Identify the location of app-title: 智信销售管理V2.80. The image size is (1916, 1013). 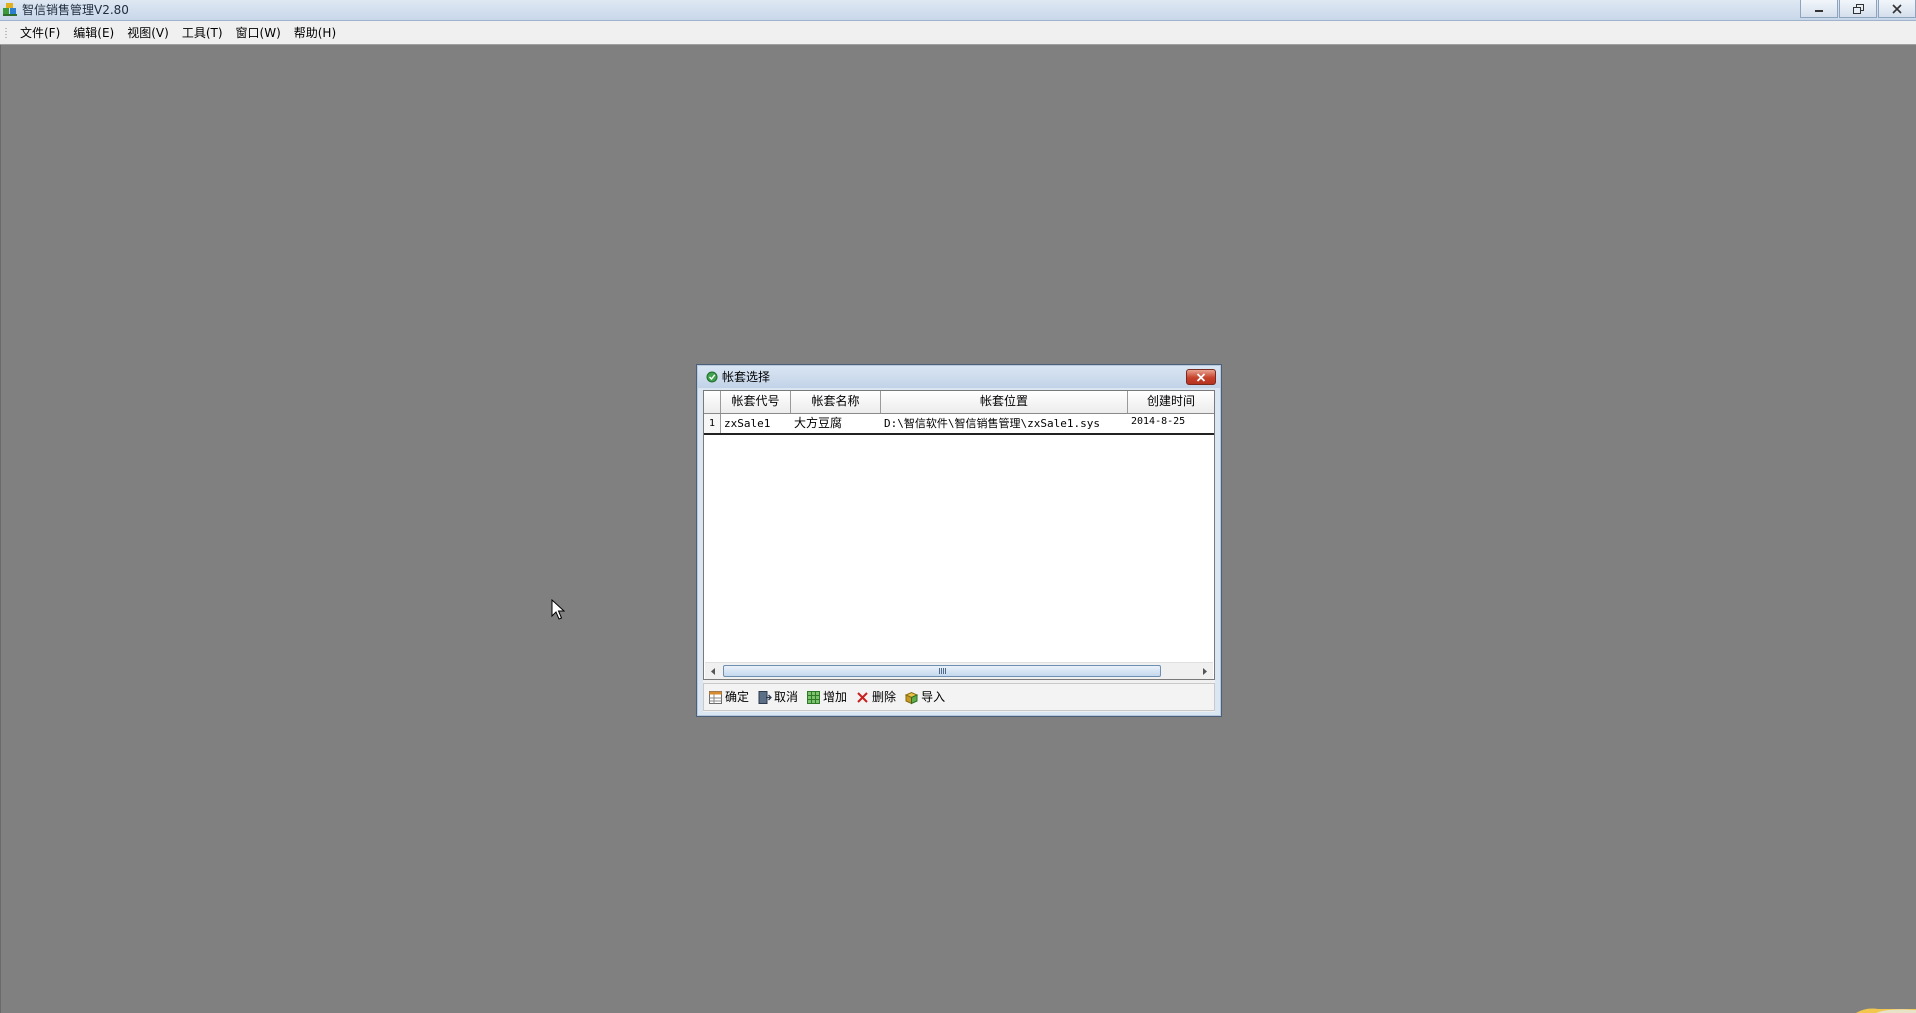
(75, 10).